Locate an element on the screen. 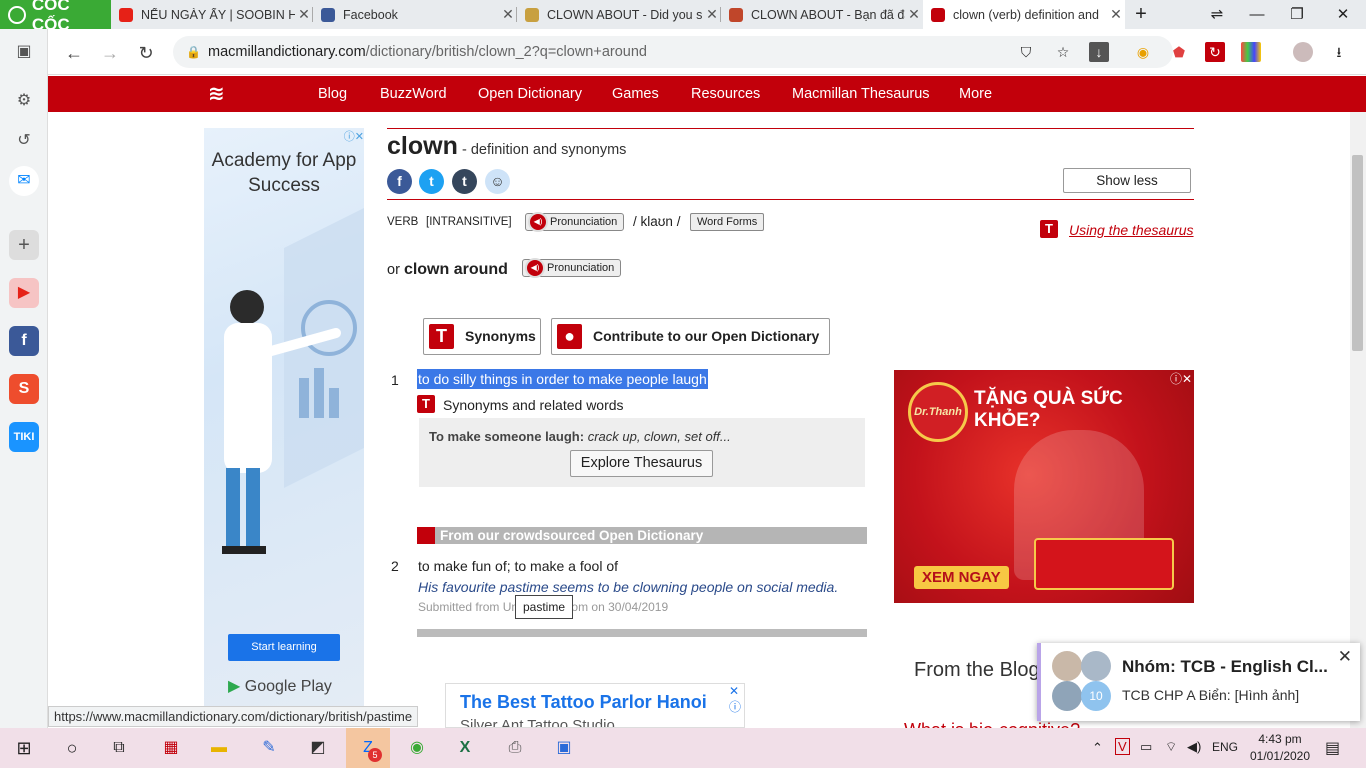  pronunciation-button: ◀) Pronunciation is located at coordinates (575, 222).